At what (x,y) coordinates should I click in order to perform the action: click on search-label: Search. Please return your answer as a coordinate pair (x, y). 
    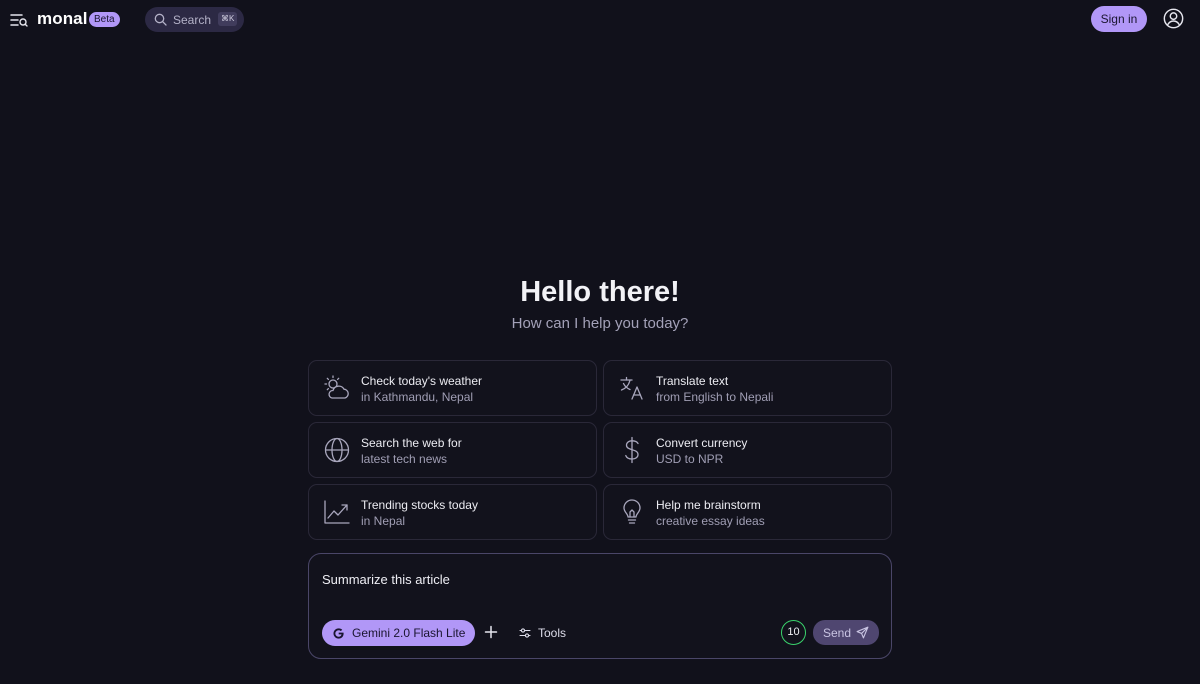
    Looking at the image, I should click on (192, 20).